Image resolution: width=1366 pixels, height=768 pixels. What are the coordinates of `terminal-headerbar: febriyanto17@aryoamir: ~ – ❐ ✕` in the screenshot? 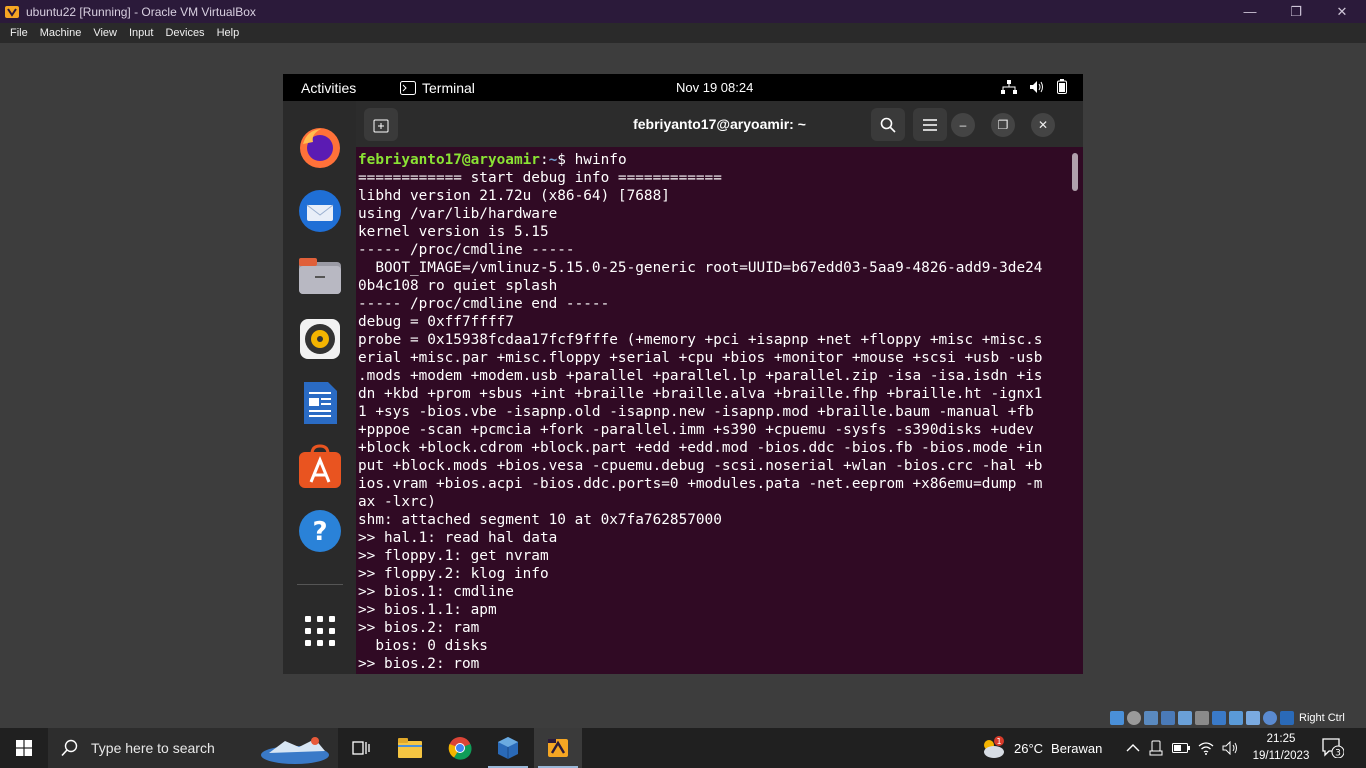 It's located at (719, 124).